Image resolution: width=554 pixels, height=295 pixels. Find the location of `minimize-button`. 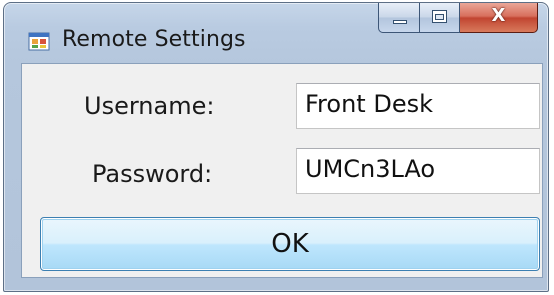

minimize-button is located at coordinates (399, 18).